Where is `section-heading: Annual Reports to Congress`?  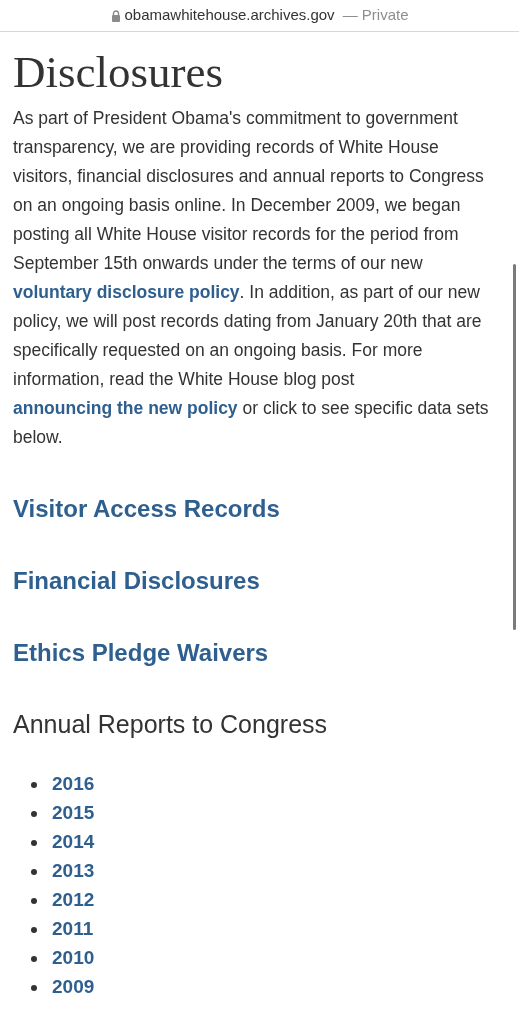
section-heading: Annual Reports to Congress is located at coordinates (171, 724).